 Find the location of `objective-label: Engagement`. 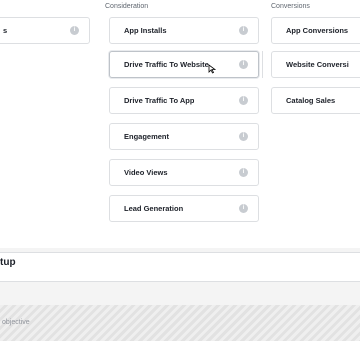

objective-label: Engagement is located at coordinates (147, 136).